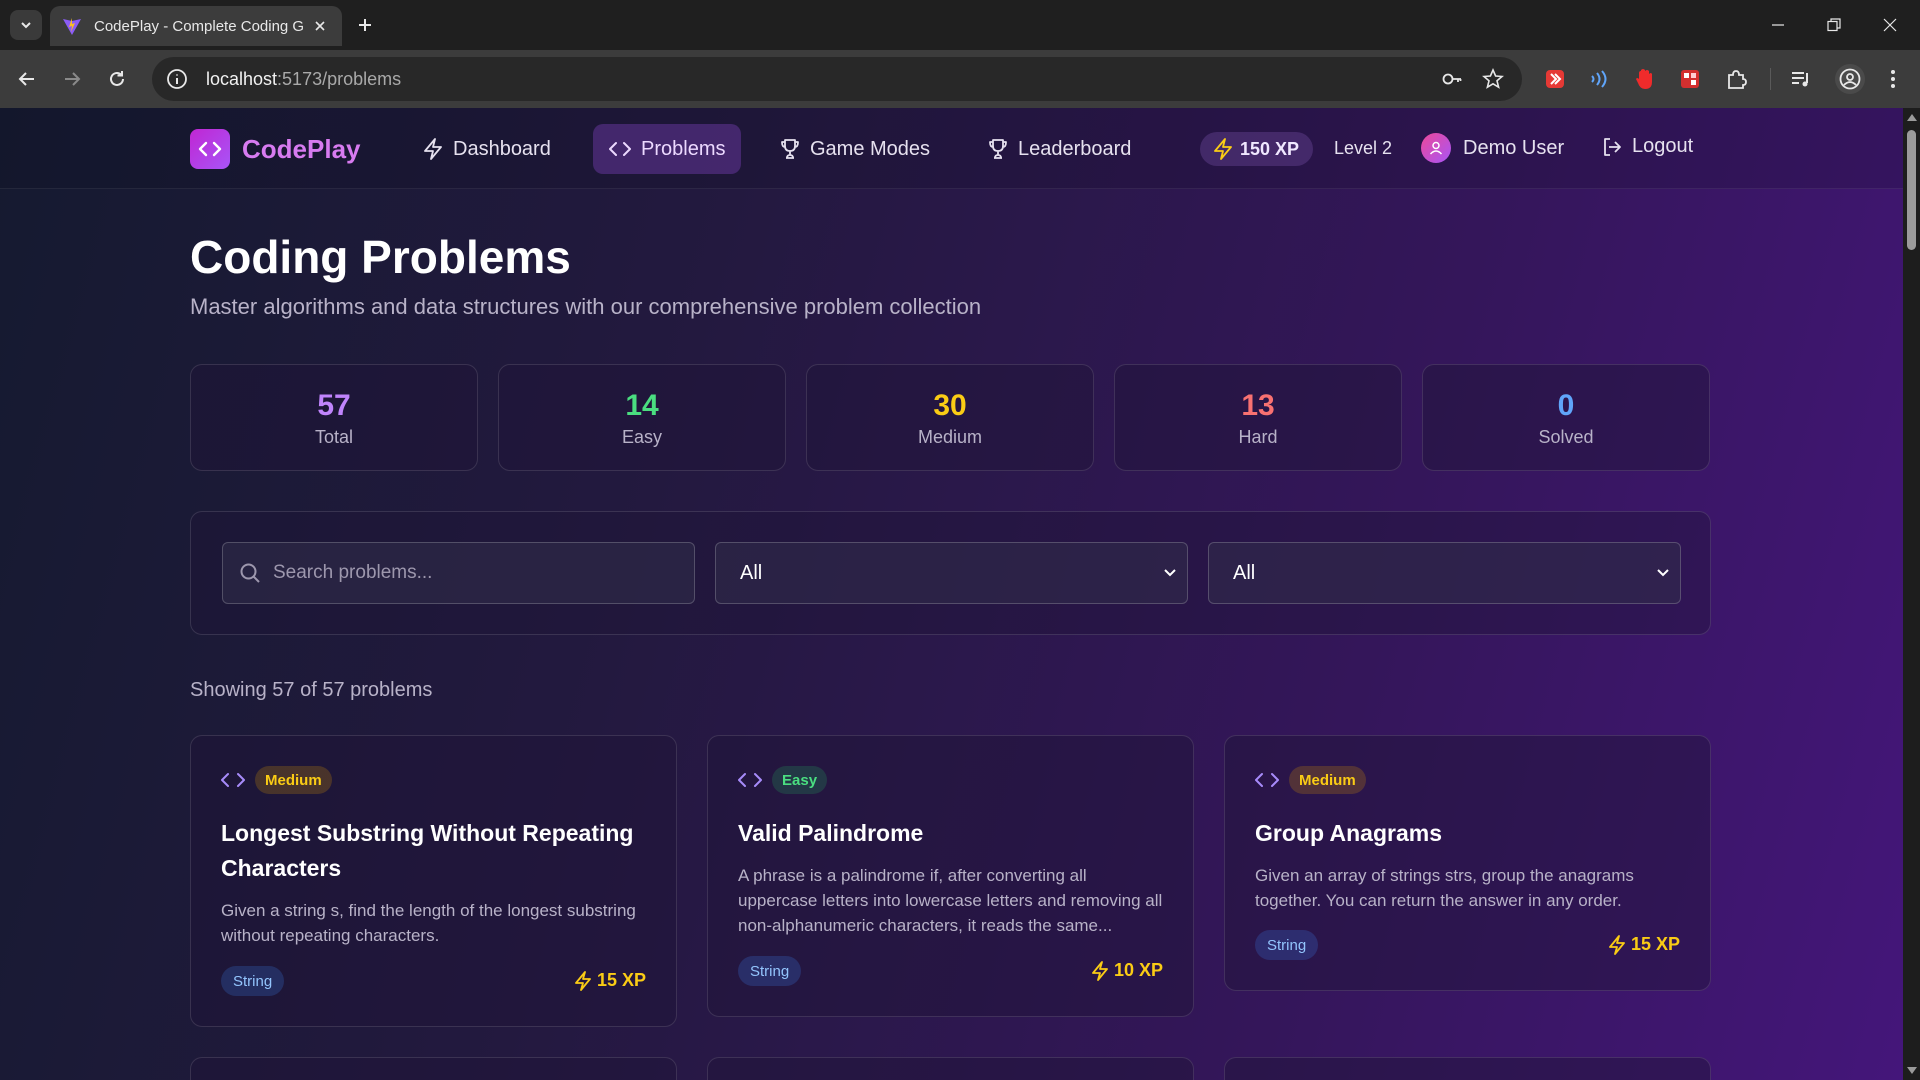 The width and height of the screenshot is (1920, 1080). I want to click on logout-label: Logout, so click(1663, 146).